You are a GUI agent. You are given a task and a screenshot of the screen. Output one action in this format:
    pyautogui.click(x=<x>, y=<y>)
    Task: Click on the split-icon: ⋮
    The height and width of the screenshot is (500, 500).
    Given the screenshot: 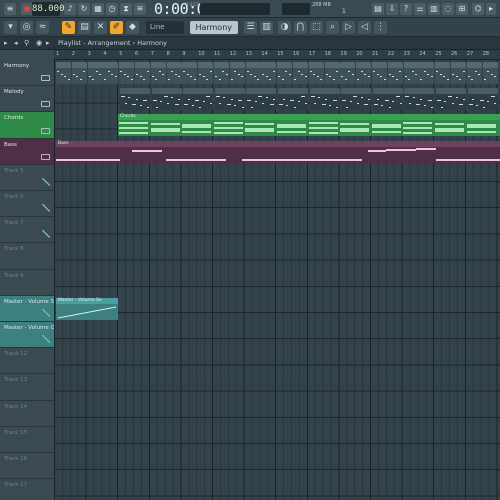 What is the action you would take?
    pyautogui.click(x=380, y=27)
    